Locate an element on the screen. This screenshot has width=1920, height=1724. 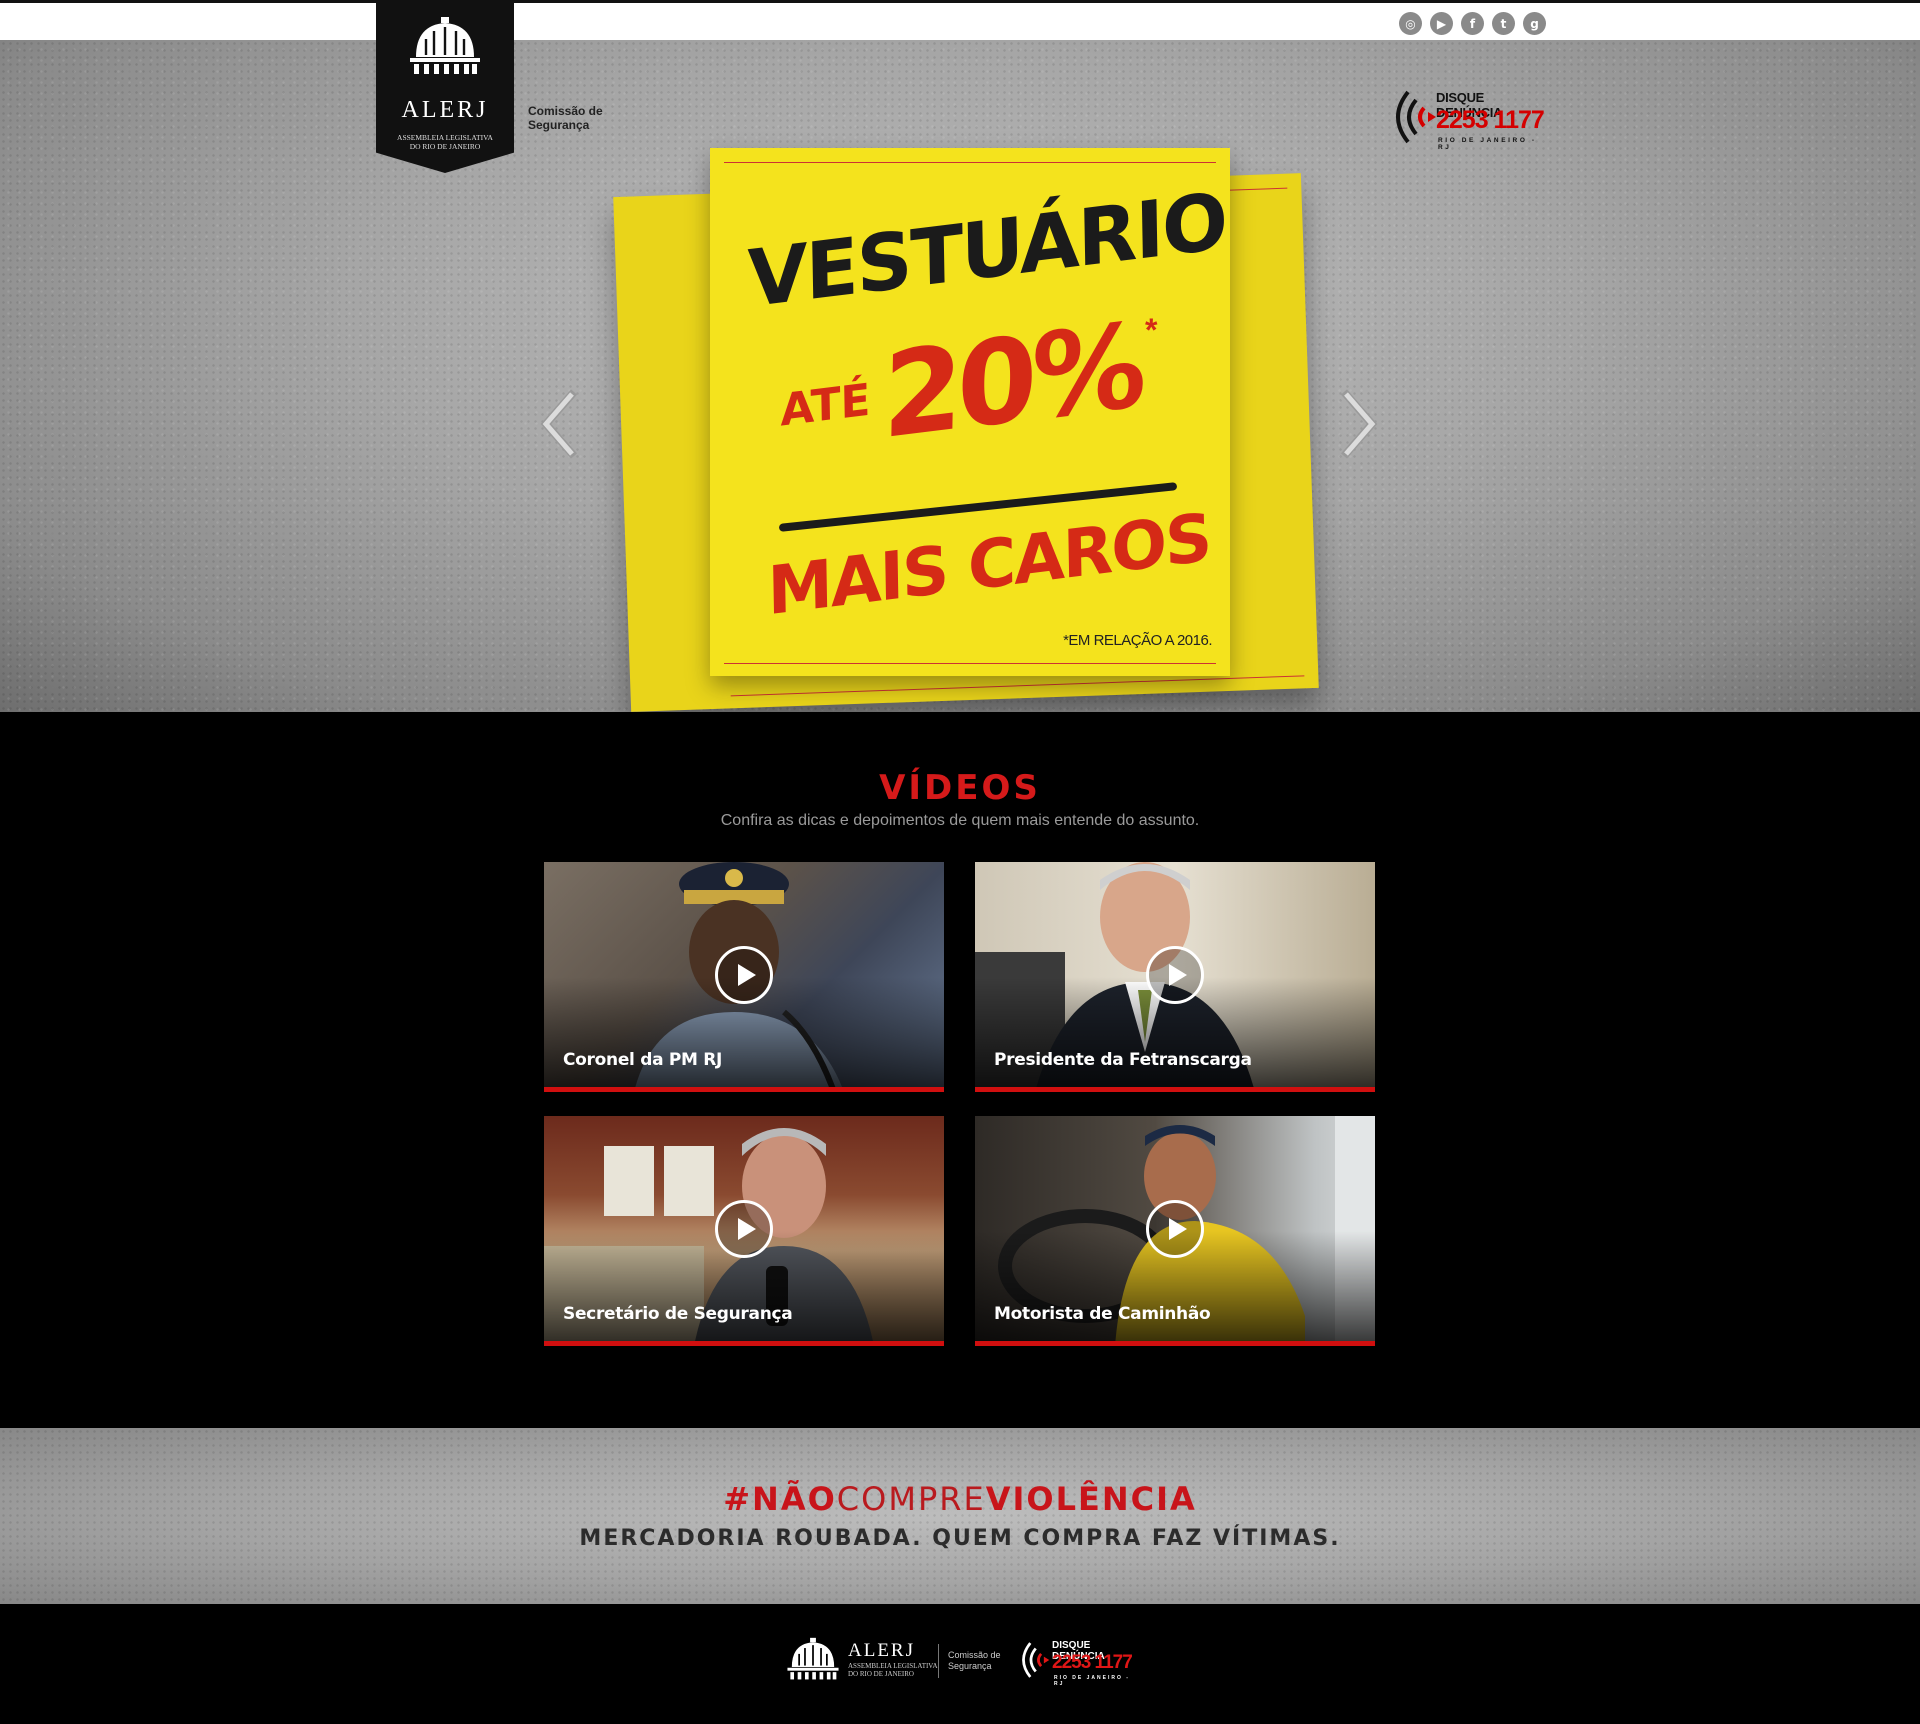
video-card: Presidente da Fetranscarga is located at coordinates (1175, 977).